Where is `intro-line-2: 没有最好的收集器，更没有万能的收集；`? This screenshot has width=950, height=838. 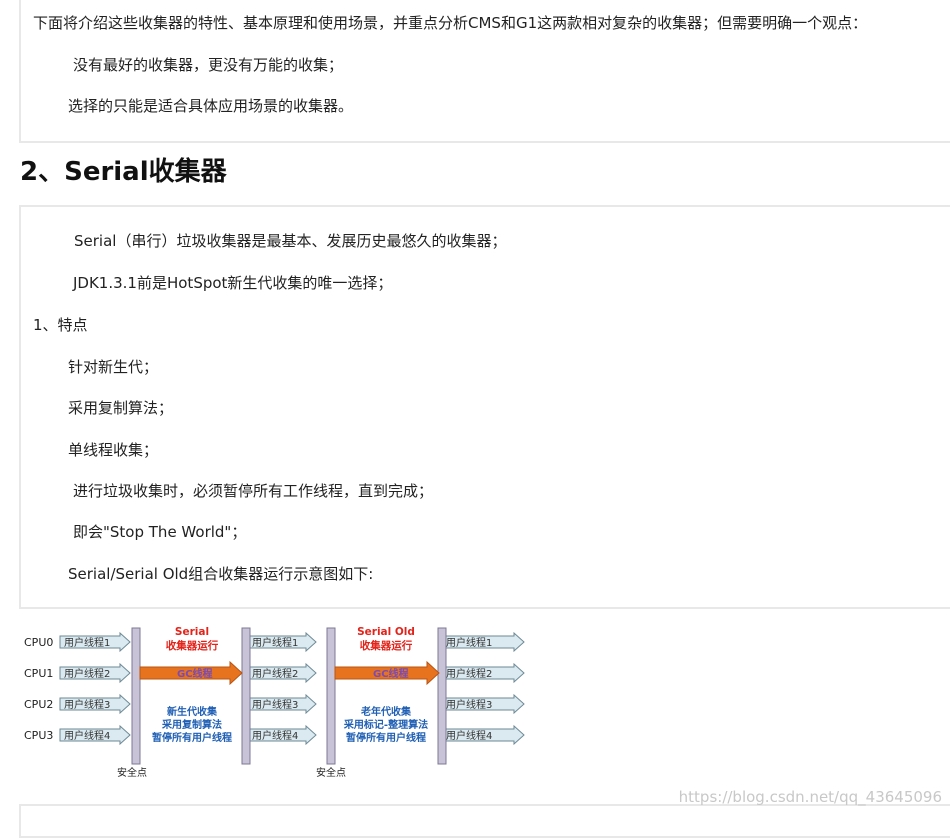
intro-line-2: 没有最好的收集器，更没有万能的收集； is located at coordinates (208, 65).